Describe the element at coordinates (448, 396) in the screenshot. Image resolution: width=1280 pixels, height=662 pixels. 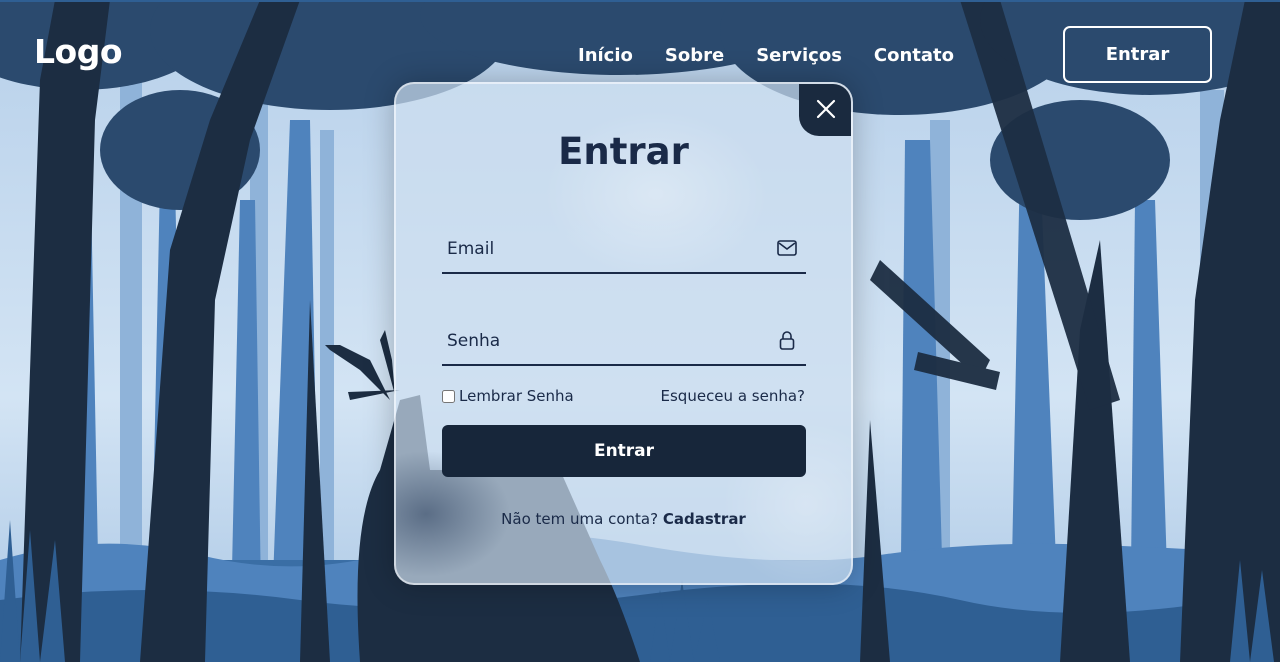
I see `remember-checkbox` at that location.